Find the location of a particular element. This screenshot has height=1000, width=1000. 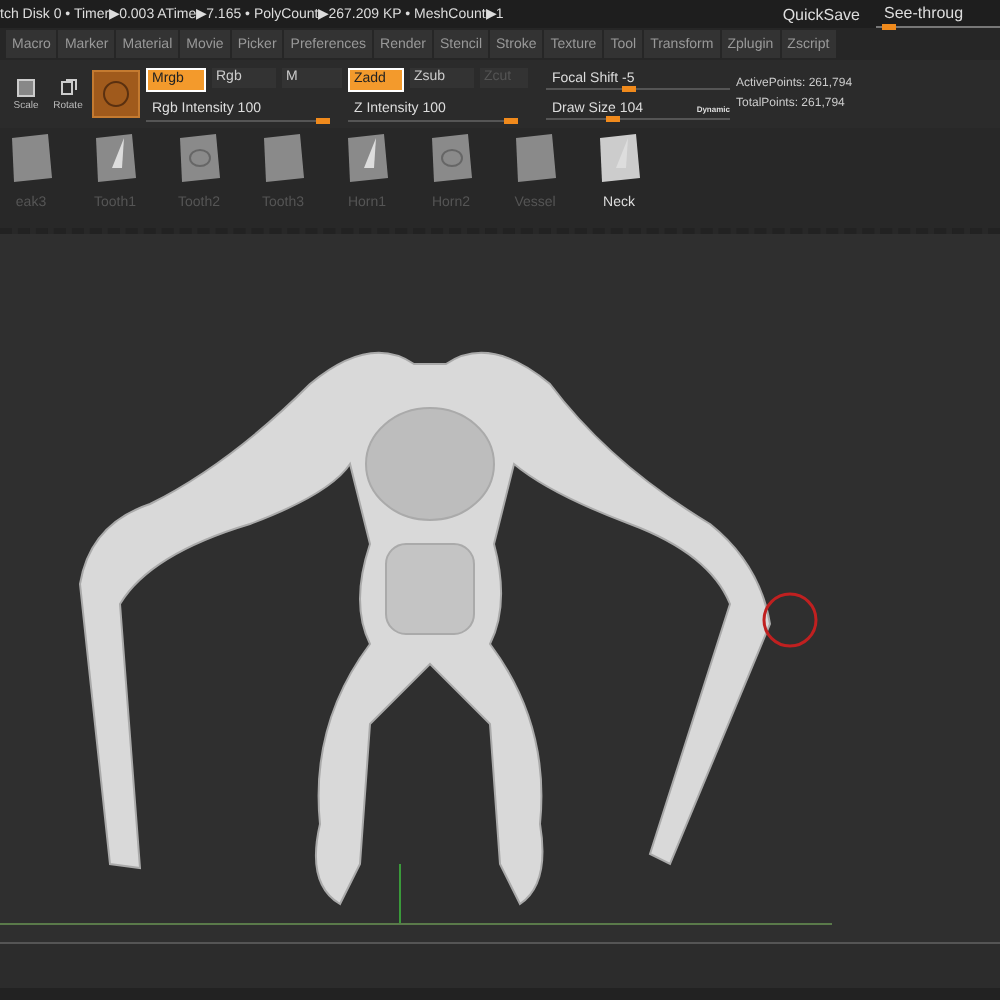

rotate-icon is located at coordinates (68, 87).